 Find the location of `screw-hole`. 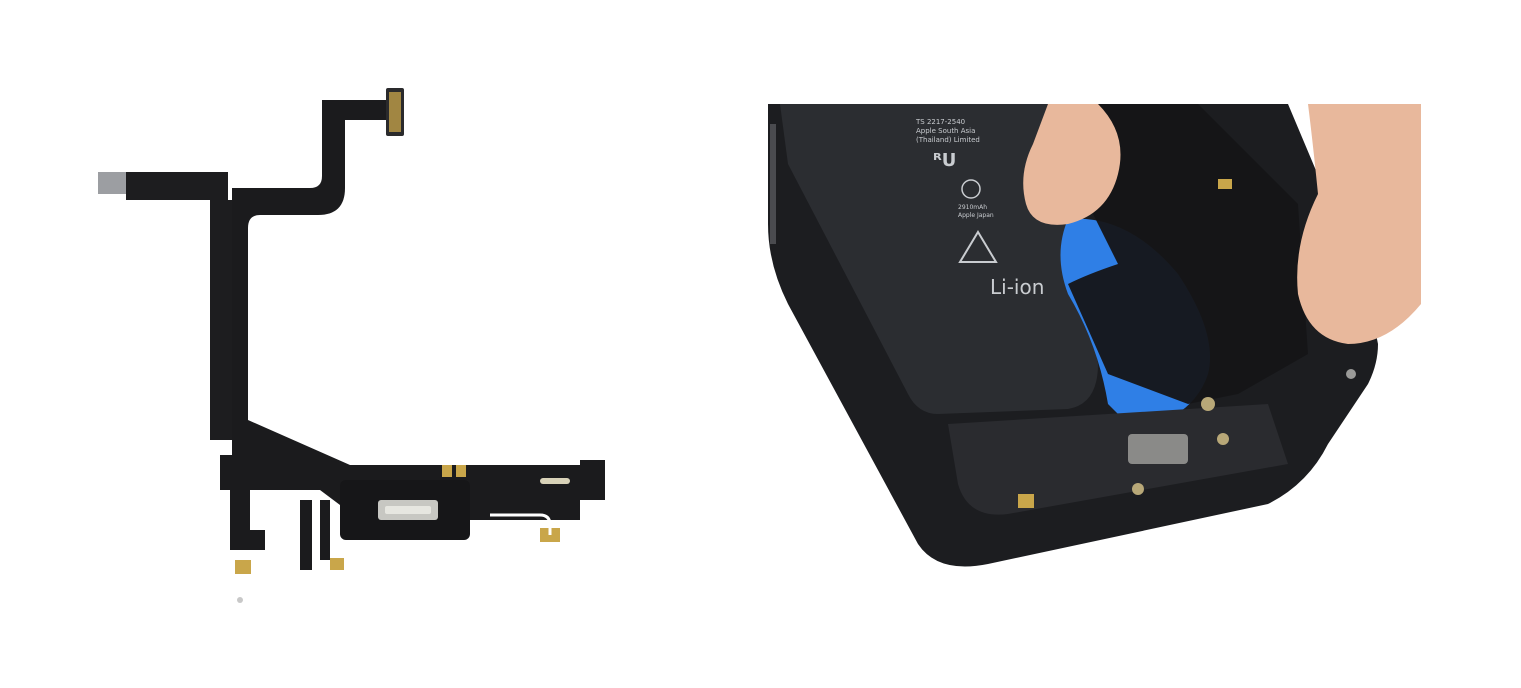

screw-hole is located at coordinates (240, 600).